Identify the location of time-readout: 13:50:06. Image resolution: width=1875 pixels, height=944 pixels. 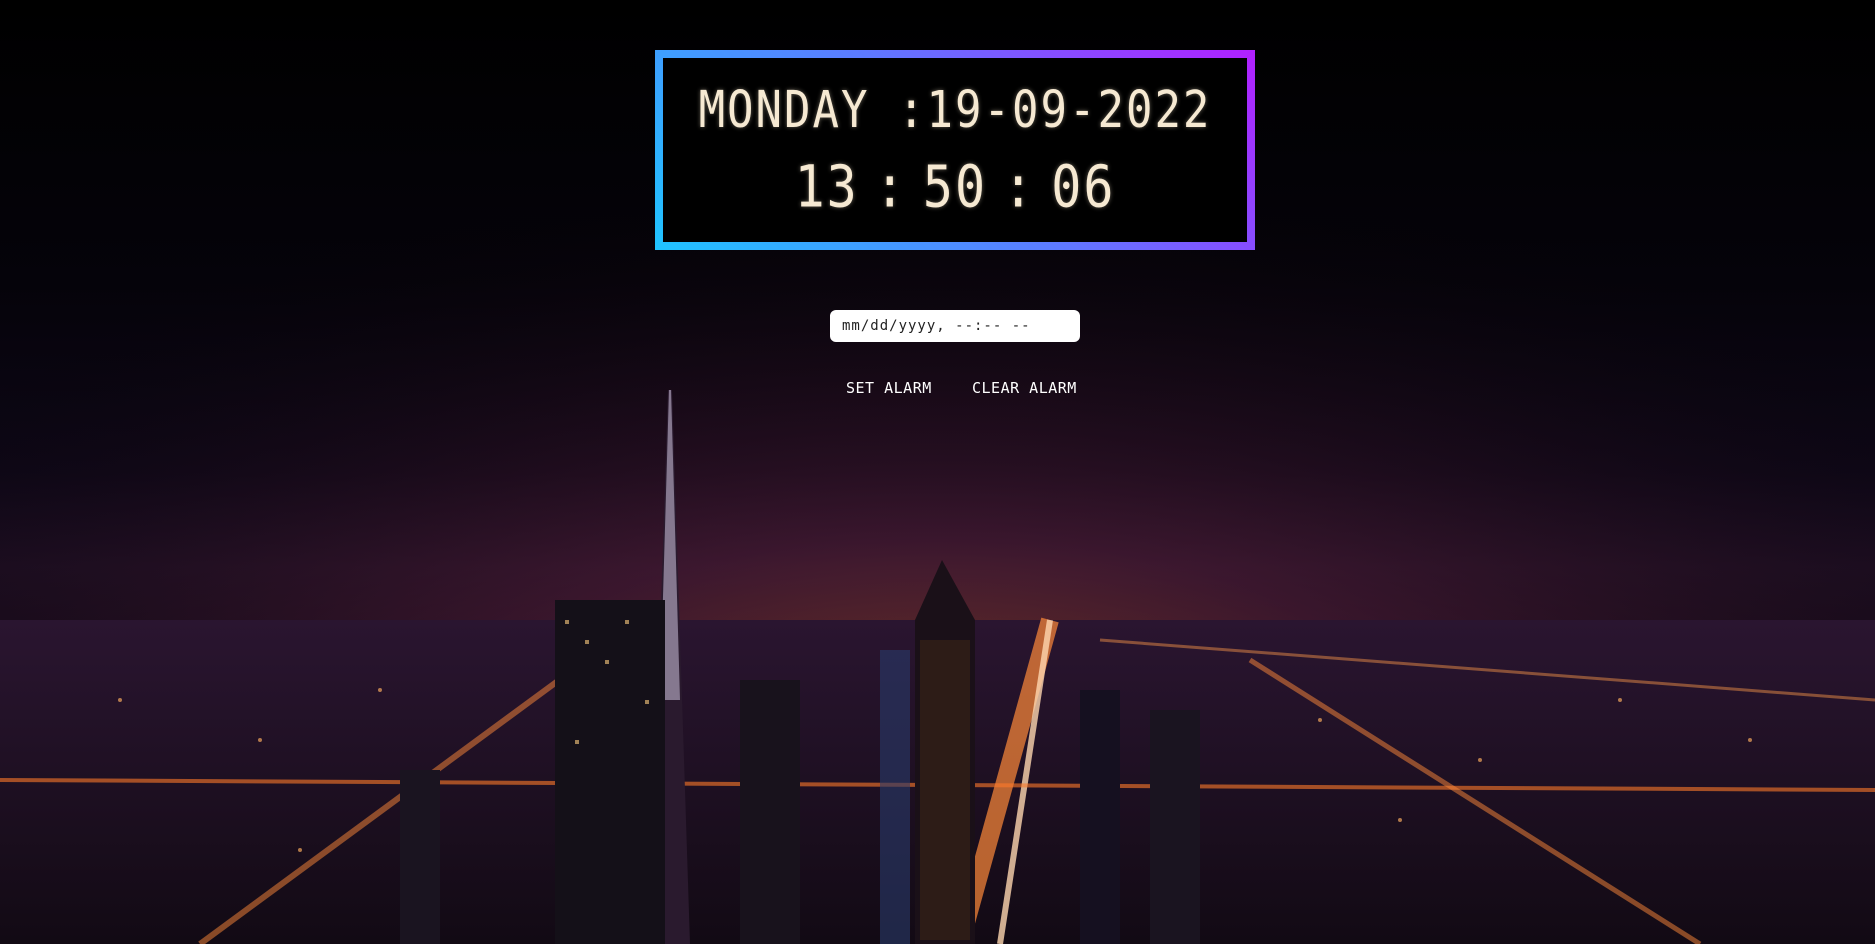
(955, 186).